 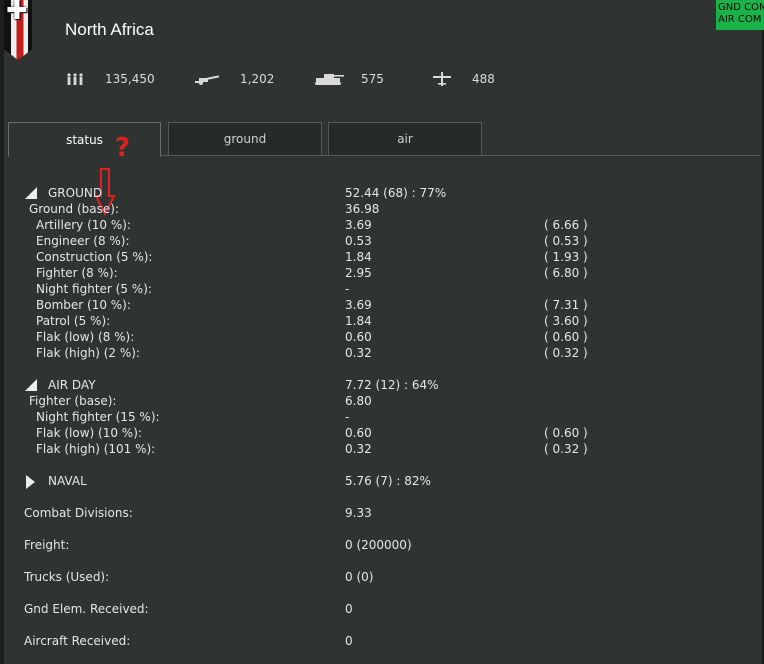 I want to click on row-extra: ( 3.60 ), so click(x=566, y=321).